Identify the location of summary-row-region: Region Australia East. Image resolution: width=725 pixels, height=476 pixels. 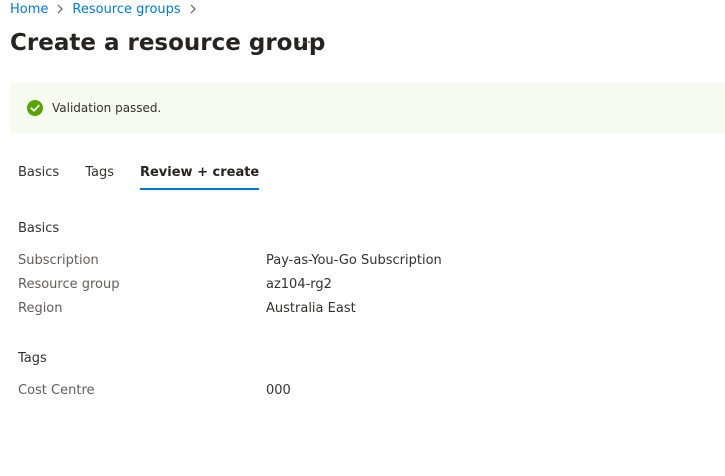
(368, 309).